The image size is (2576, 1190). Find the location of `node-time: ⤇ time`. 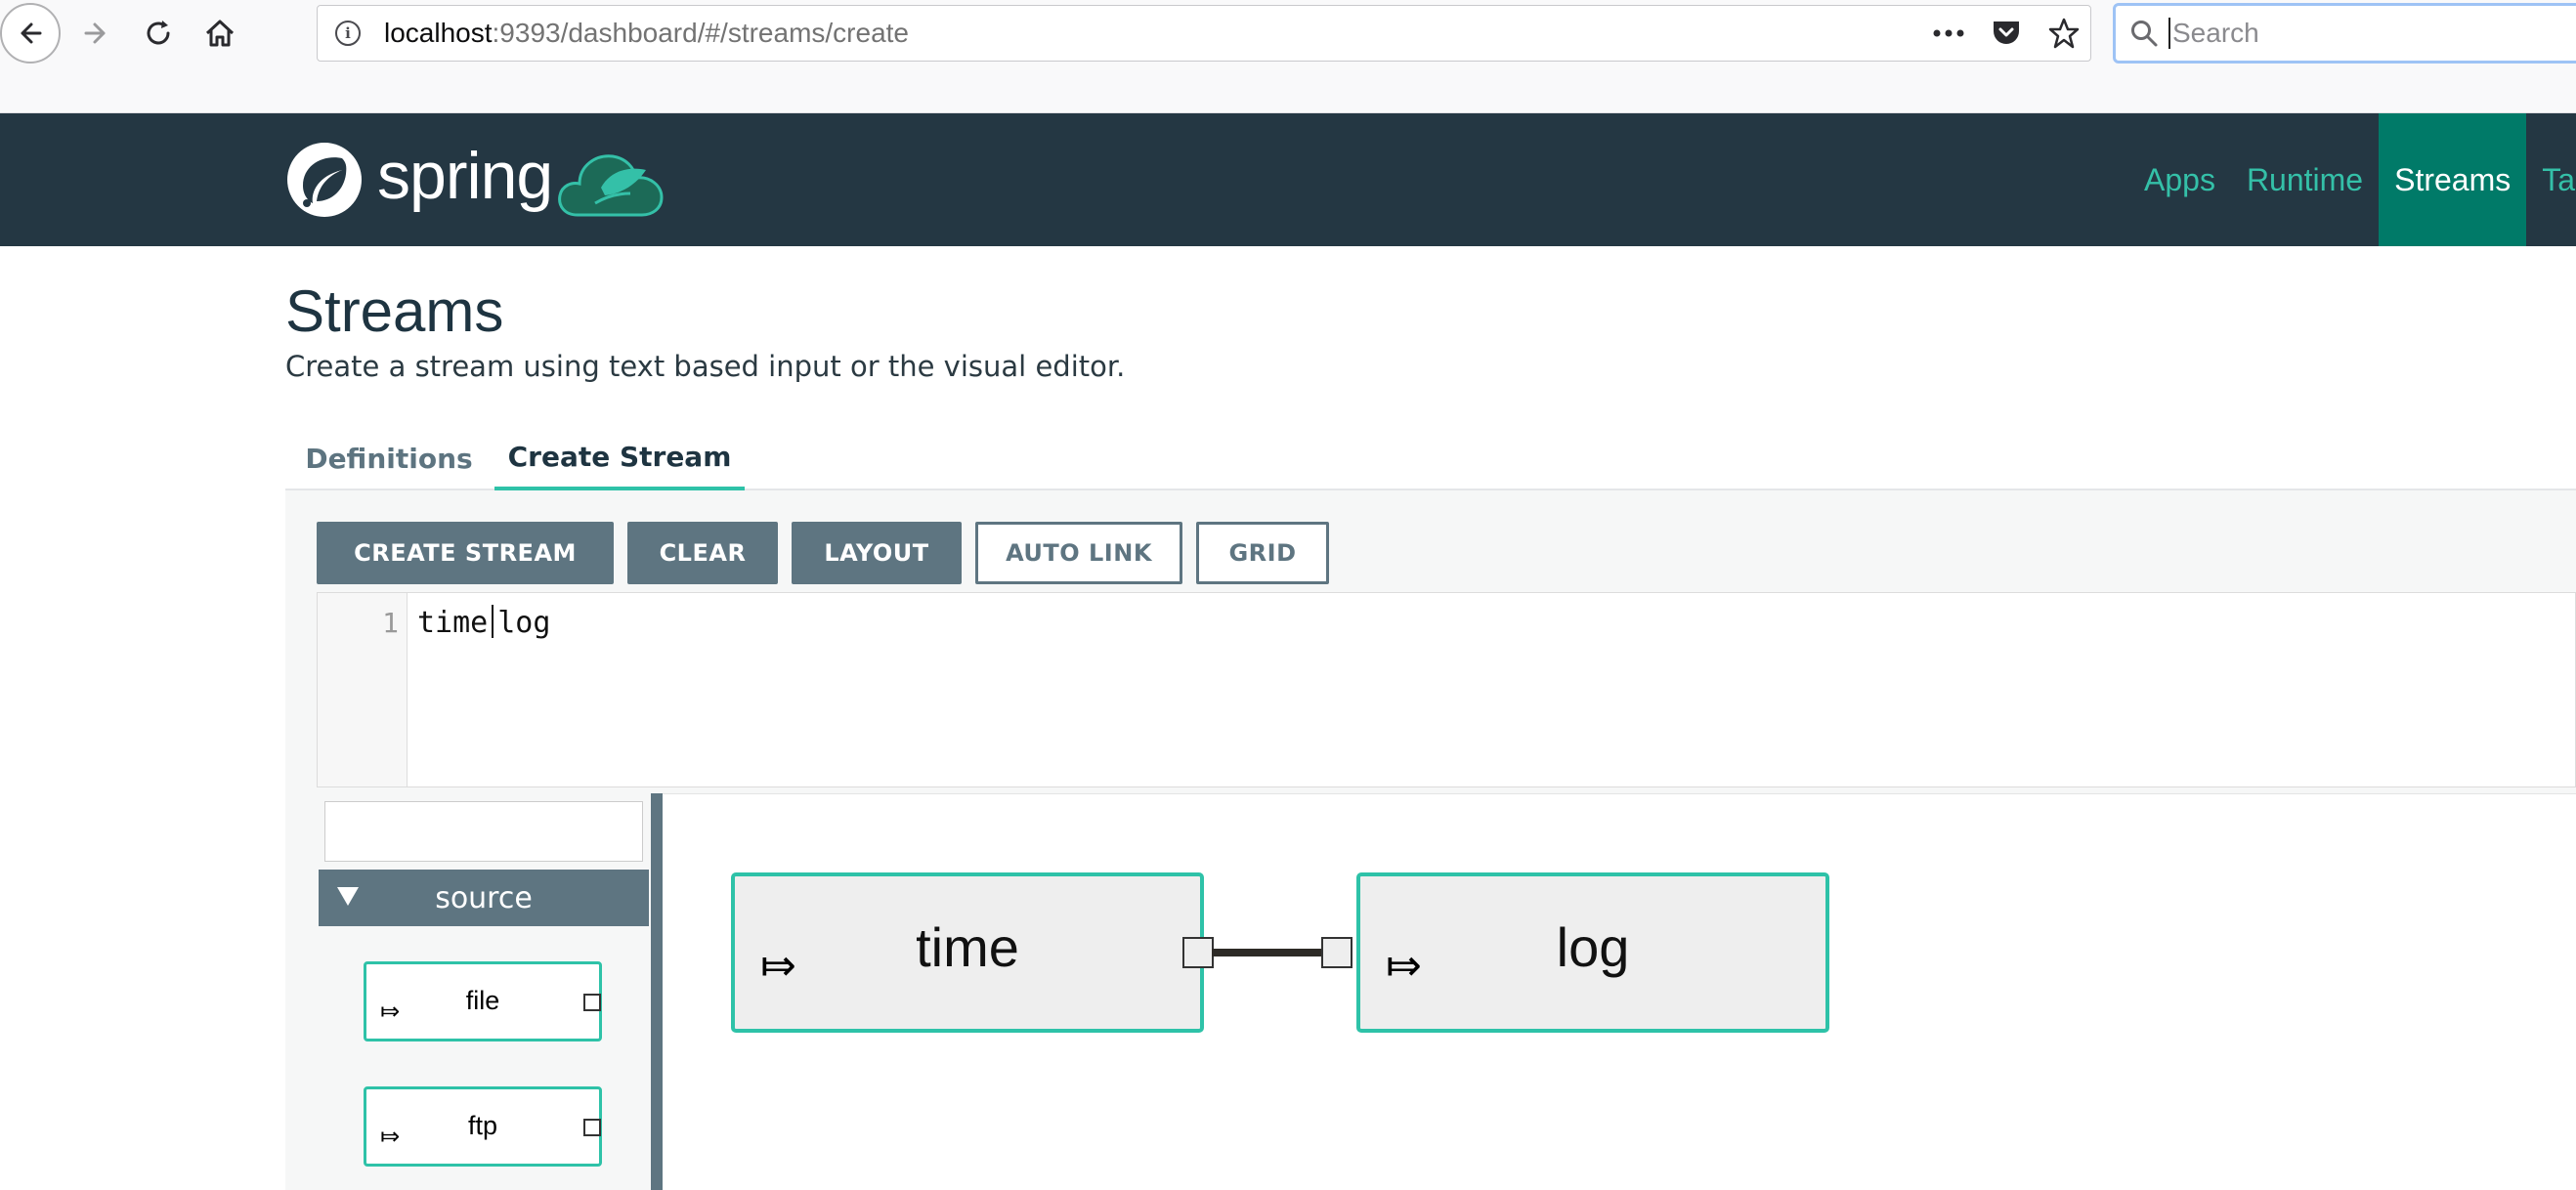

node-time: ⤇ time is located at coordinates (967, 952).